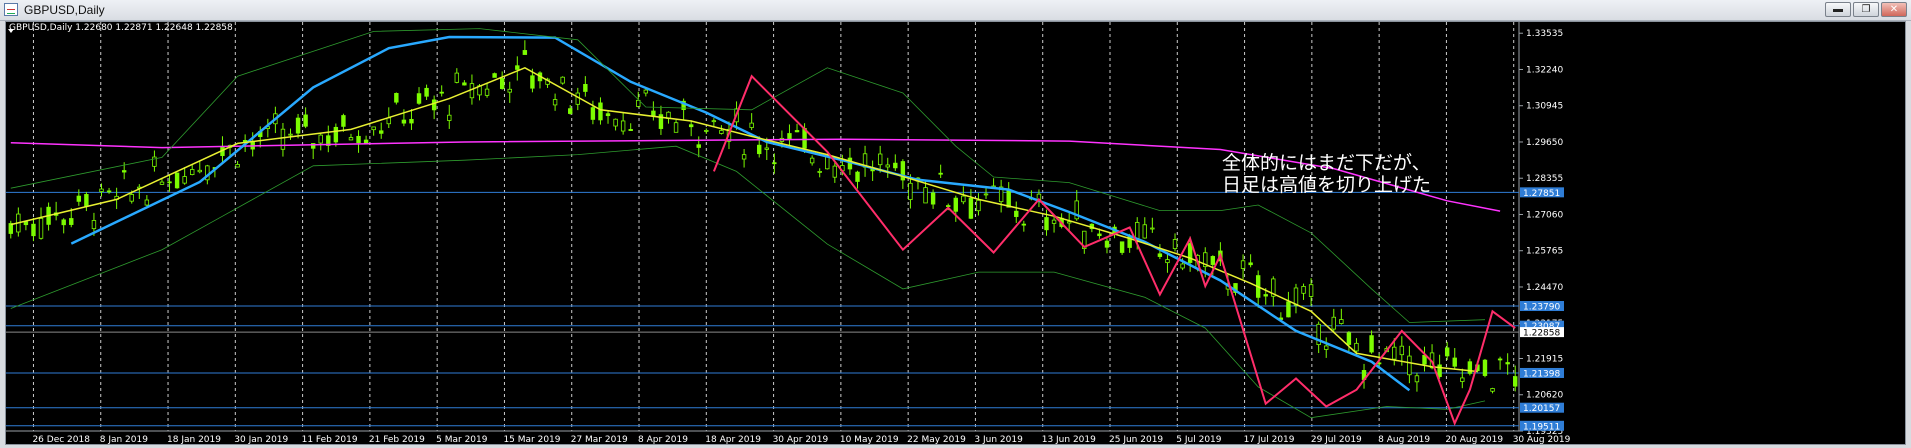 The width and height of the screenshot is (1911, 448). What do you see at coordinates (1544, 252) in the screenshot?
I see `y-tick-label: 1.25765` at bounding box center [1544, 252].